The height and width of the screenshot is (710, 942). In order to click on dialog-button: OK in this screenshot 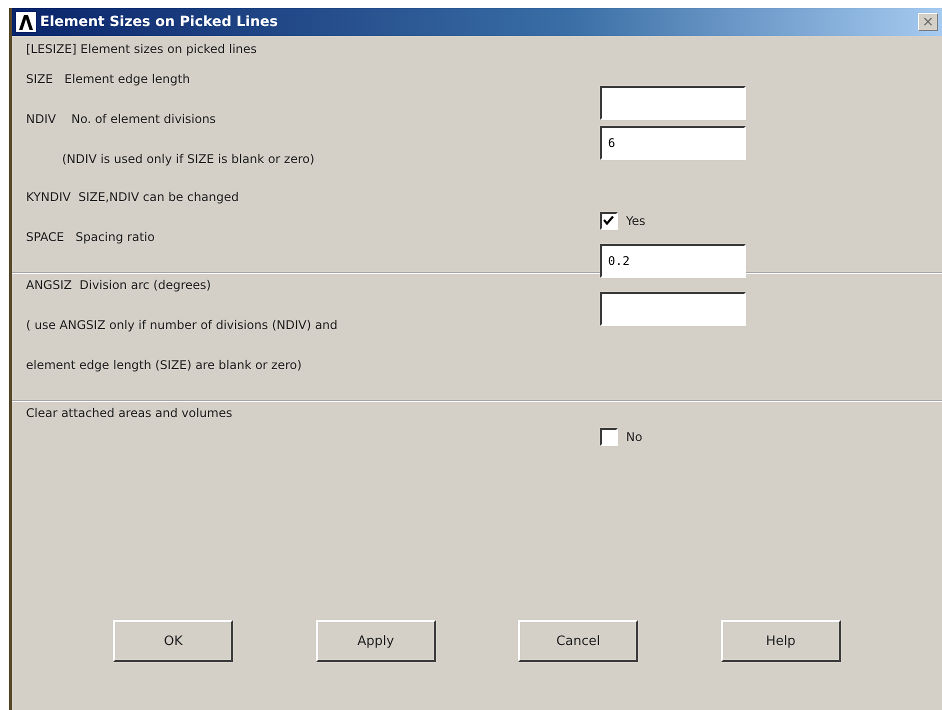, I will do `click(173, 641)`.